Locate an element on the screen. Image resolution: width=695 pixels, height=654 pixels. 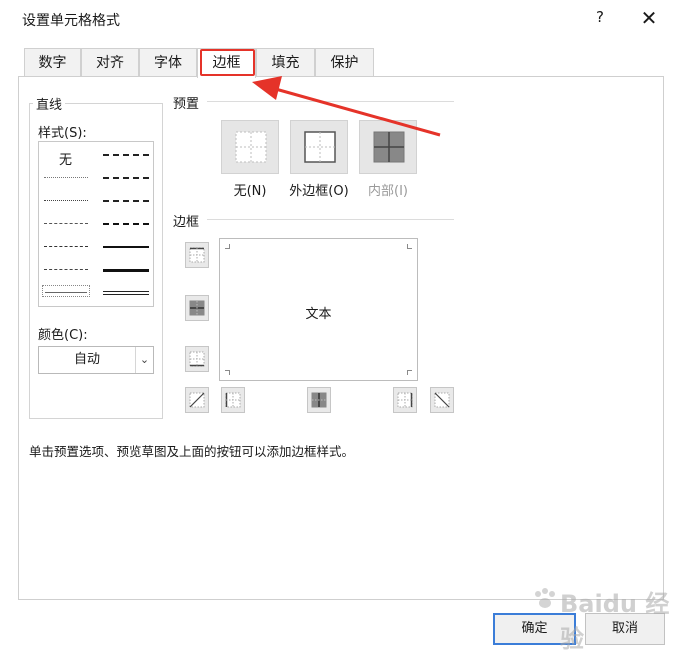
inside-vertical-border-icon is located at coordinates (319, 400).